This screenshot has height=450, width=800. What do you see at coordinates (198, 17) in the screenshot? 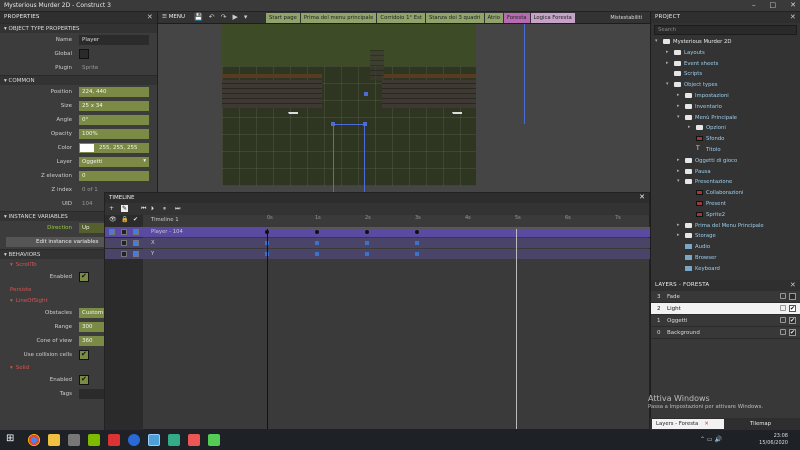
I see `save-icon: 💾` at bounding box center [198, 17].